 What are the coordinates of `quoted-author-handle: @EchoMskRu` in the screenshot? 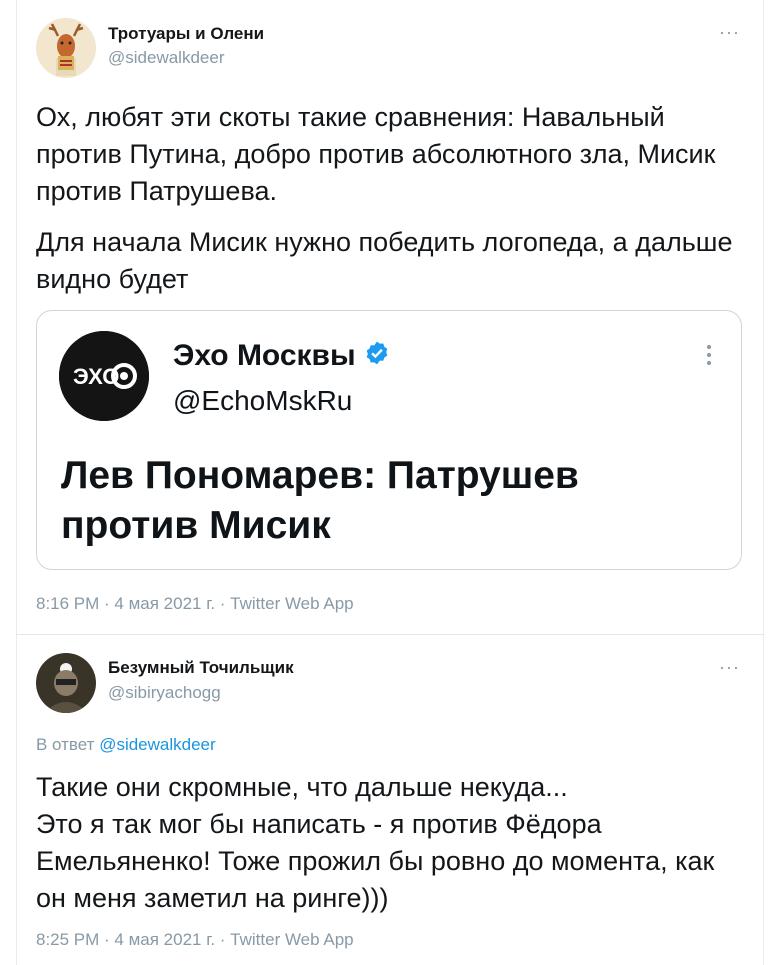 It's located at (262, 401).